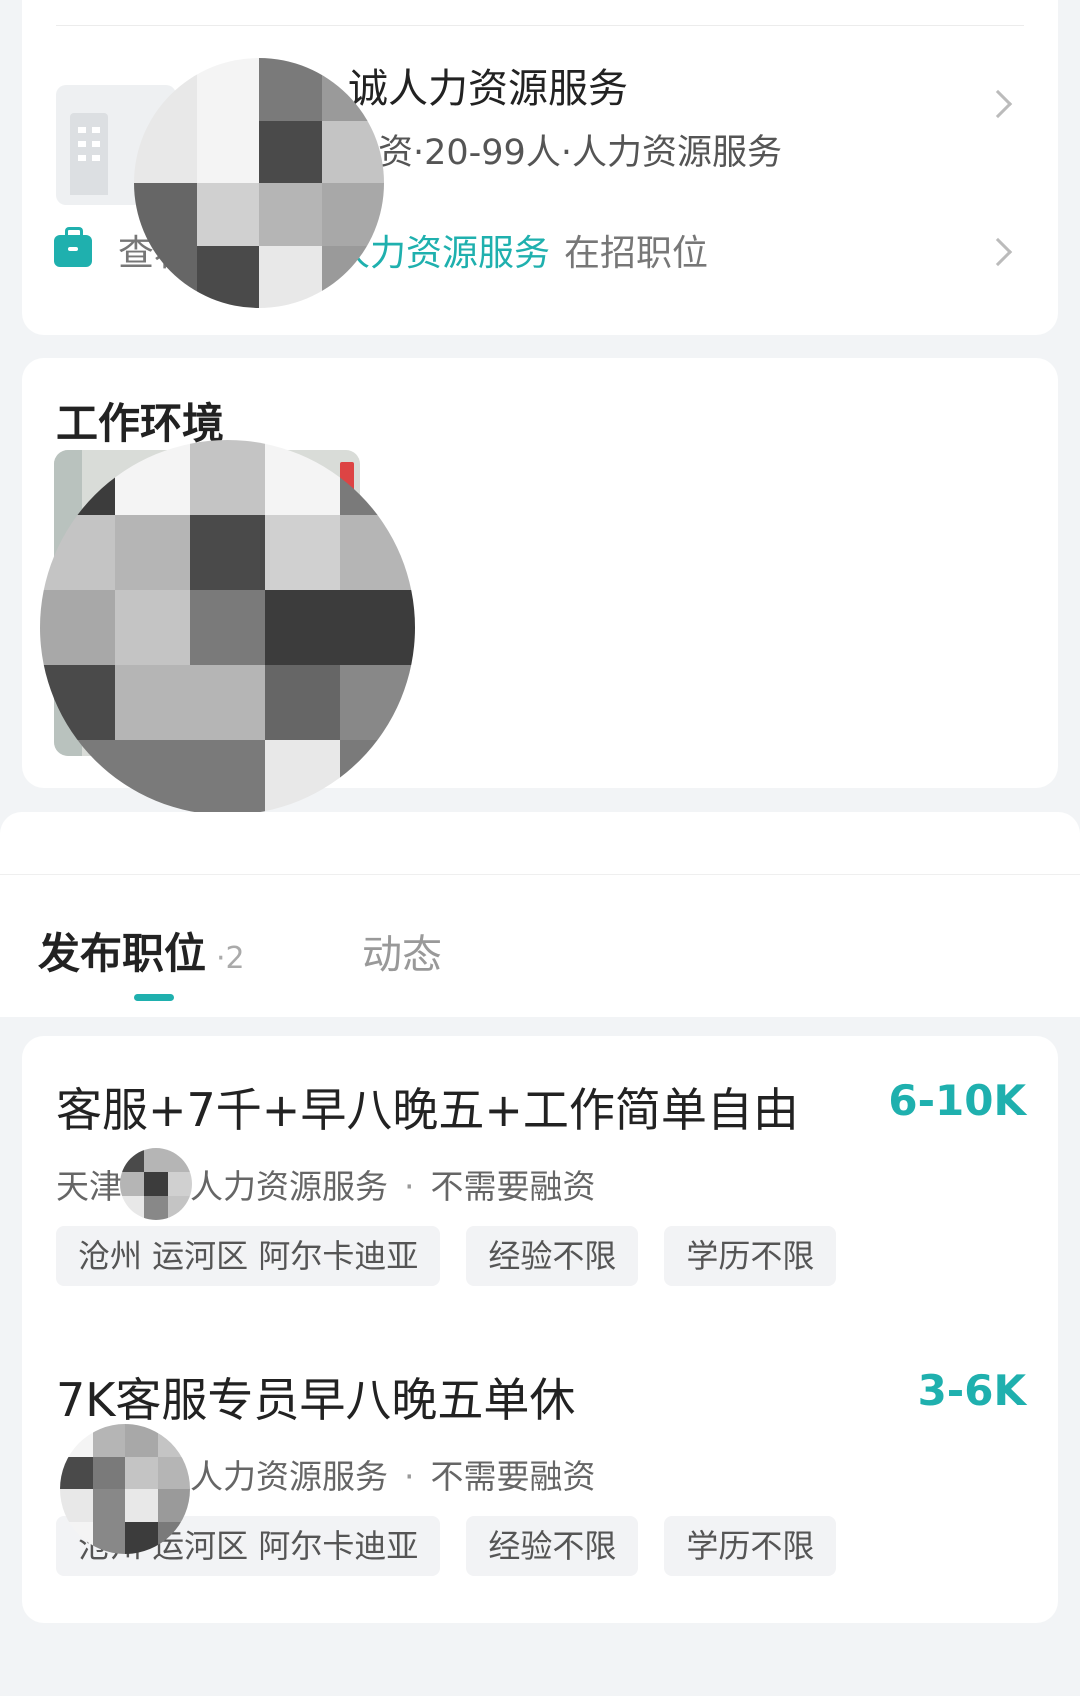  Describe the element at coordinates (427, 1110) in the screenshot. I see `job-title: 客服+7千+早八晚五+工作简单自由` at that location.